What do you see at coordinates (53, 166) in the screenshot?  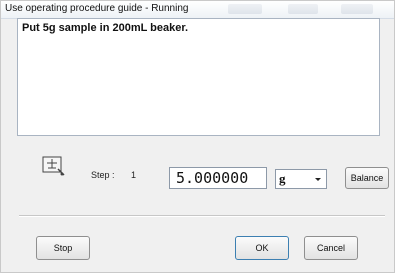 I see `measure-icon` at bounding box center [53, 166].